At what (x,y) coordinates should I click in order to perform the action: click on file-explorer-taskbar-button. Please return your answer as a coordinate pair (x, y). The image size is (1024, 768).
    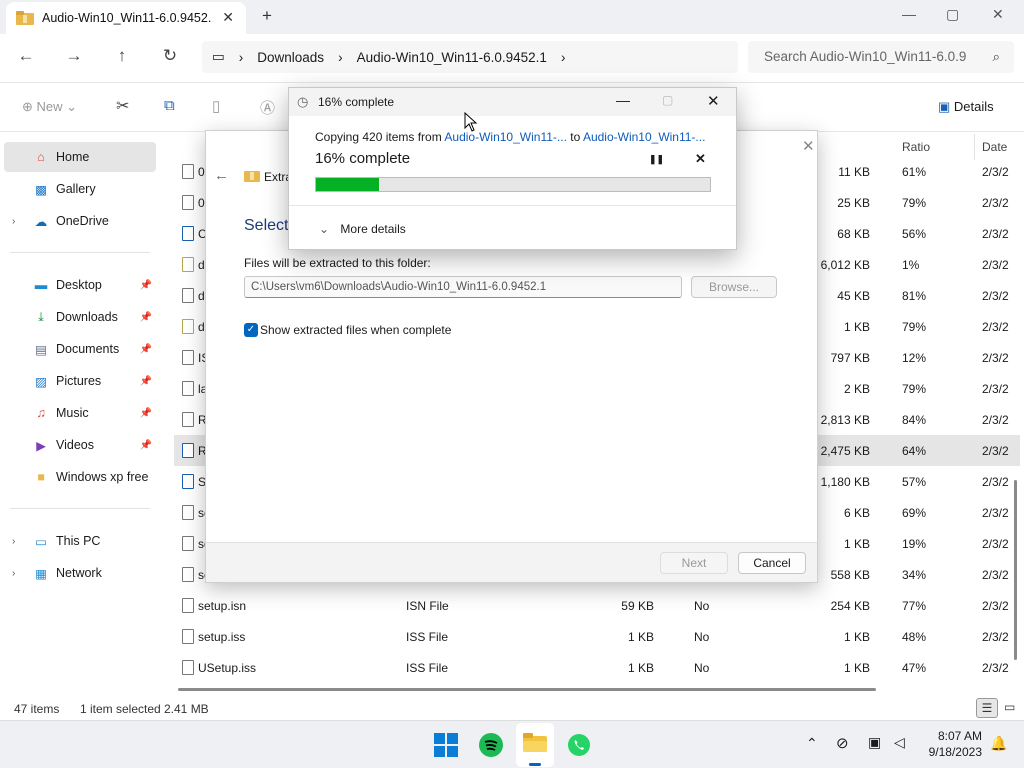
    Looking at the image, I should click on (535, 745).